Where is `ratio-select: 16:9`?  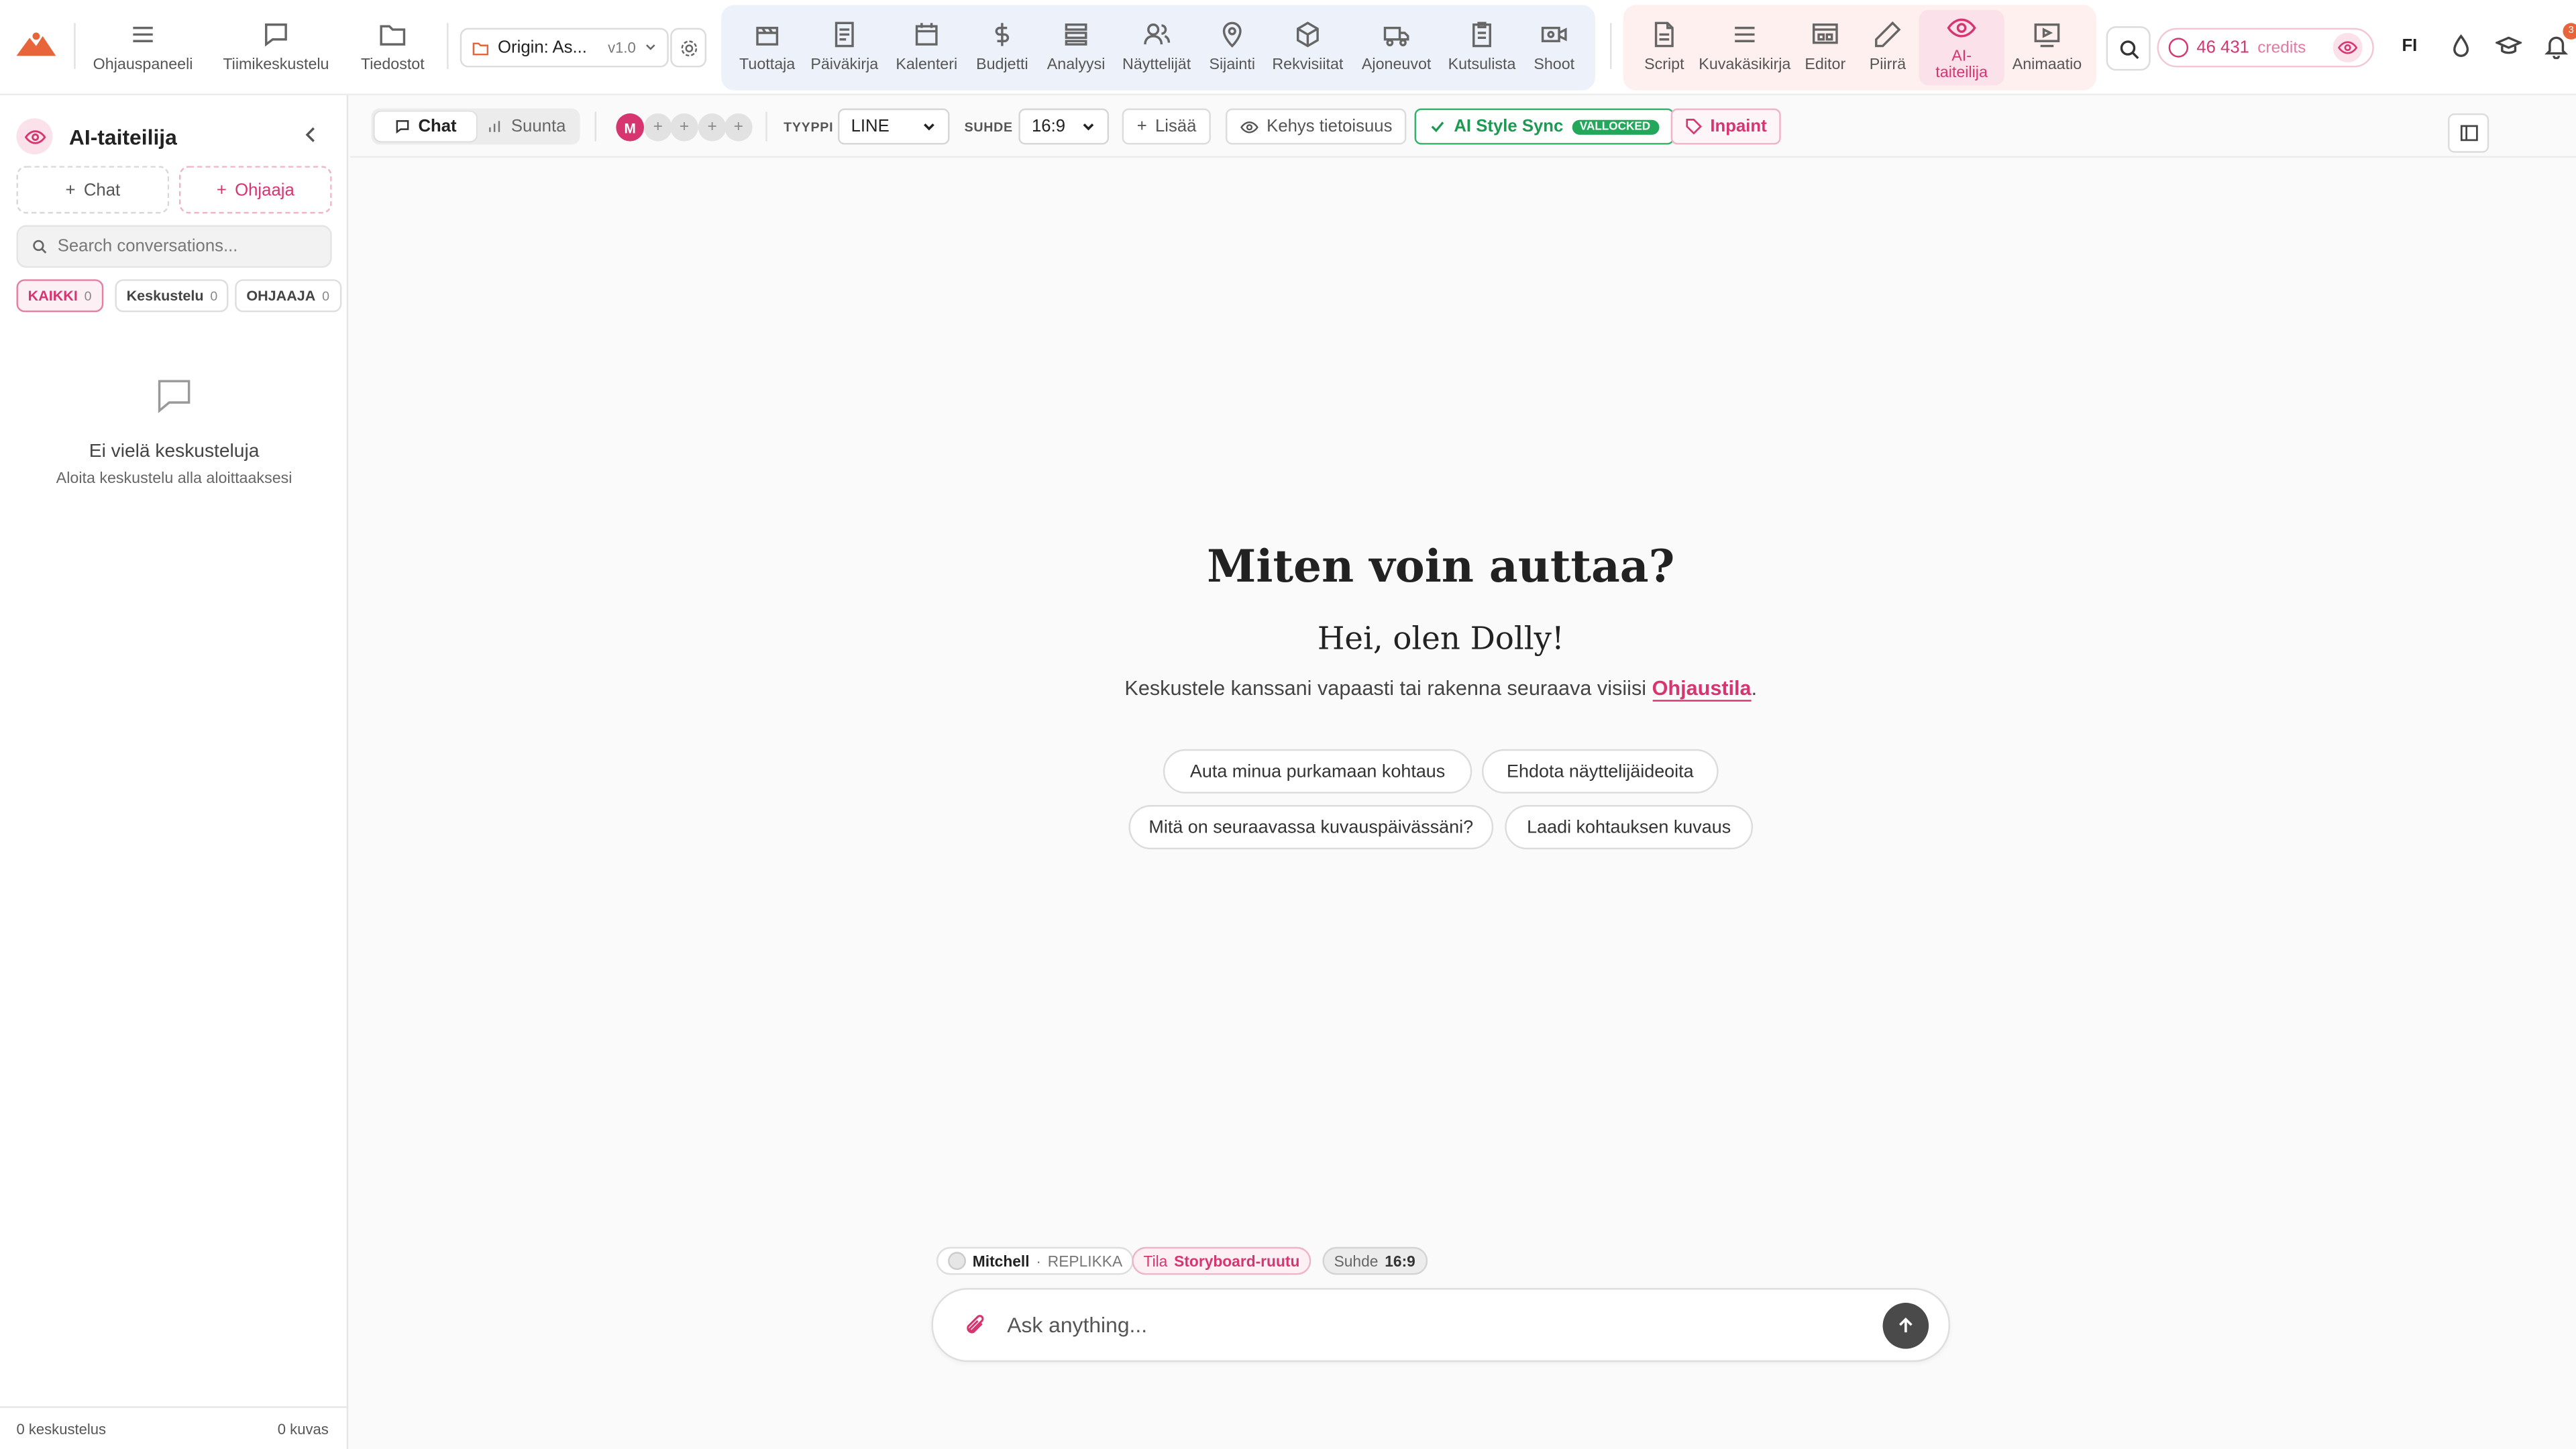
ratio-select: 16:9 is located at coordinates (1064, 126).